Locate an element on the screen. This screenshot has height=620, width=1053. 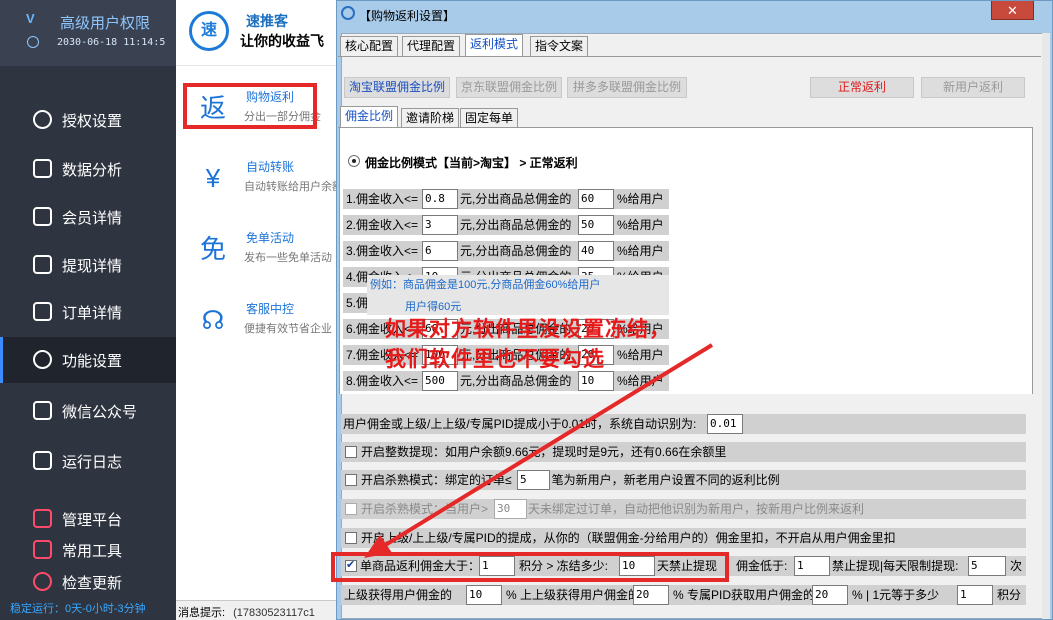
sidebar-item-wechat-official: 微信公众号 is located at coordinates (88, 411).